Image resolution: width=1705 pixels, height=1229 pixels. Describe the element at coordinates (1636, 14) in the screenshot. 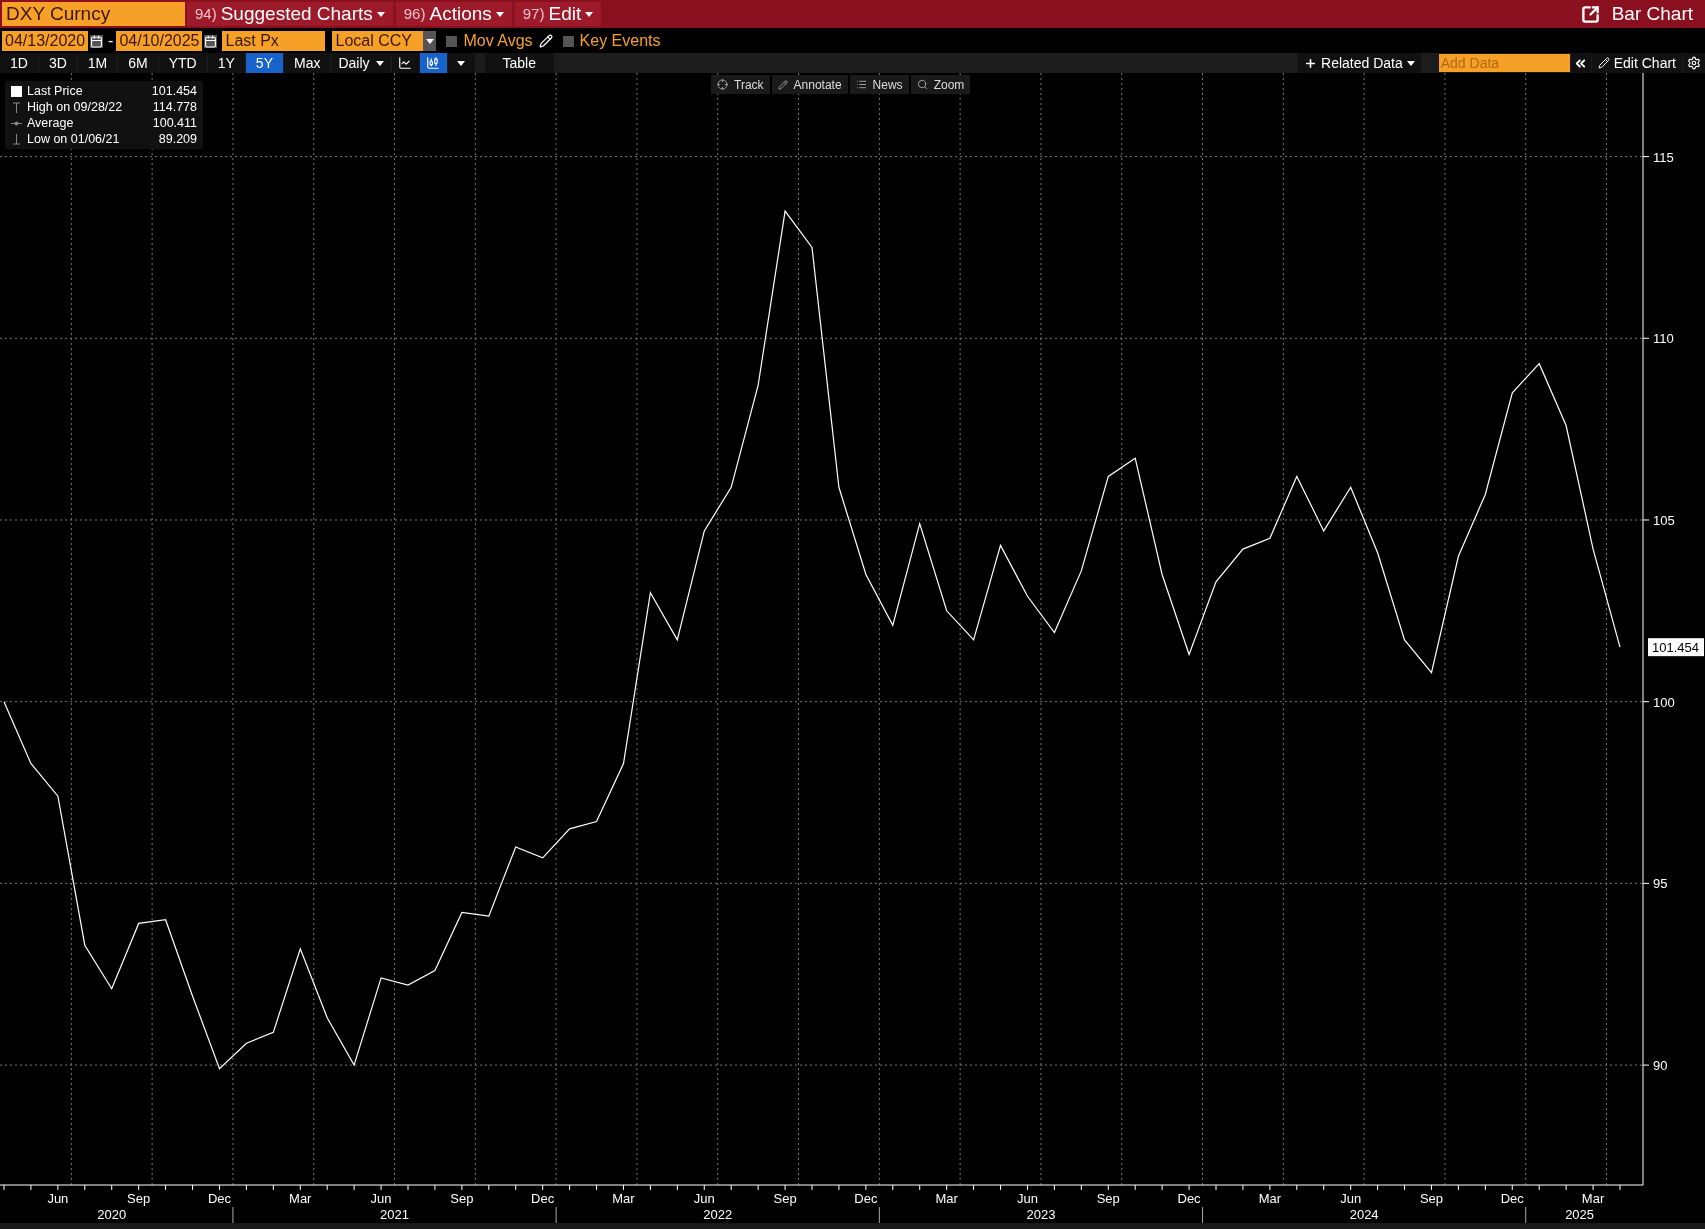

I see `chart-type-button: Bar Chart` at that location.